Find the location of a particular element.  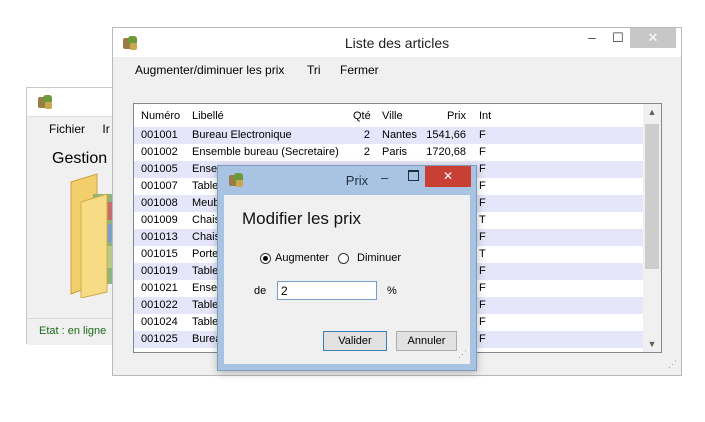

annuler-button: Annuler is located at coordinates (426, 341).